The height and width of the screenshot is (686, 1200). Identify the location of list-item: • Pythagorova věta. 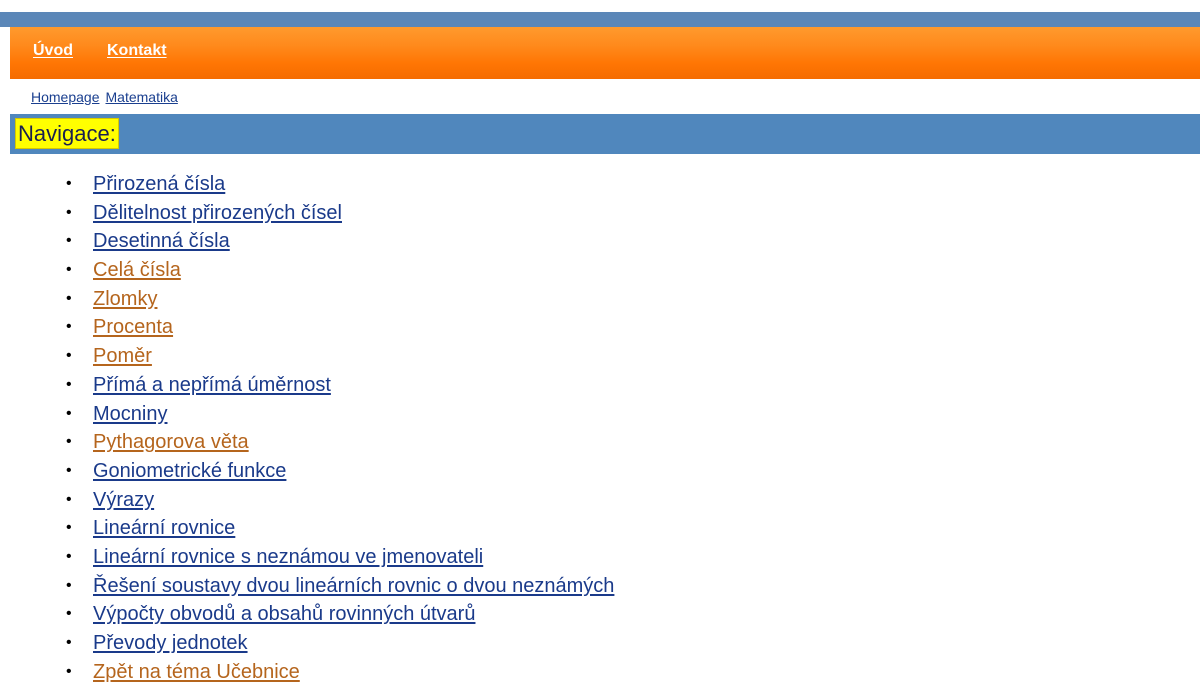
(340, 442).